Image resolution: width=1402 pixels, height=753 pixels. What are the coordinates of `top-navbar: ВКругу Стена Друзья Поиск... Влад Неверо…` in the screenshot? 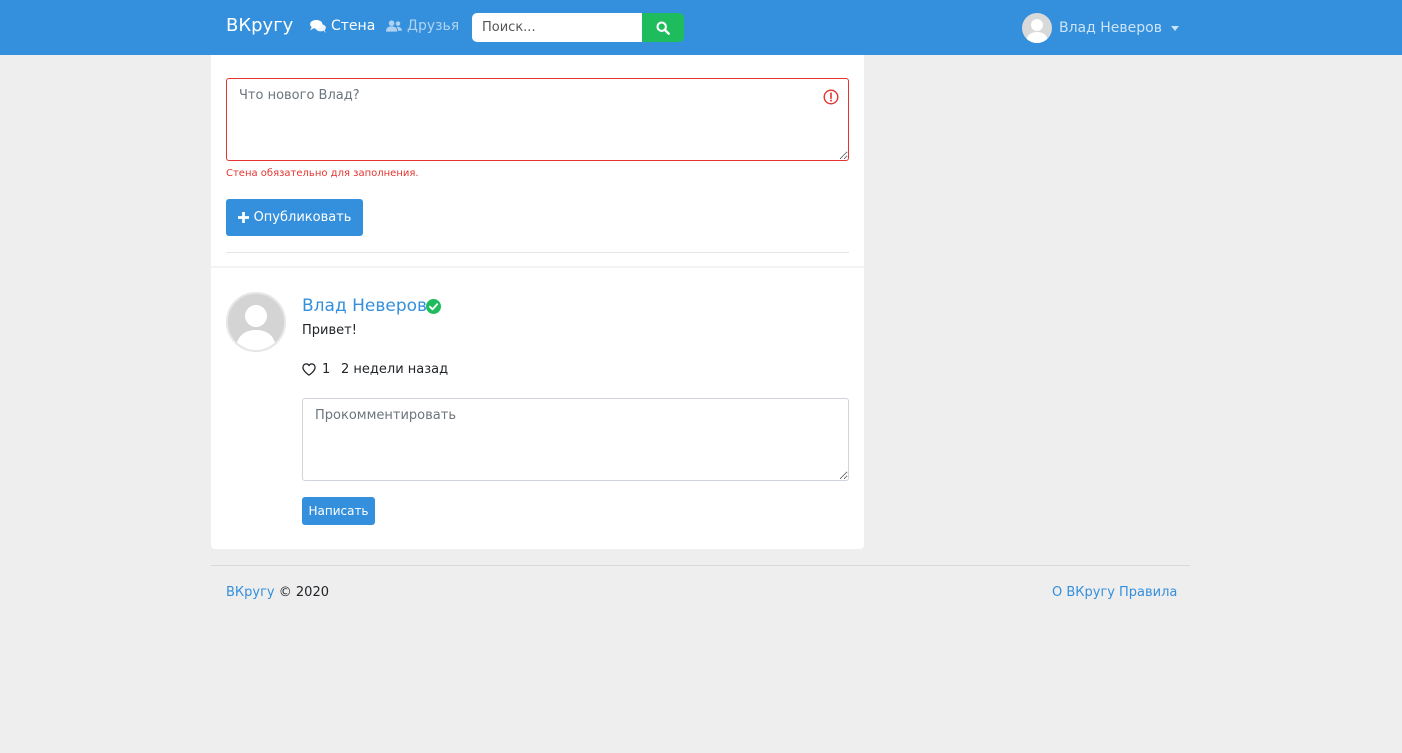 It's located at (701, 27).